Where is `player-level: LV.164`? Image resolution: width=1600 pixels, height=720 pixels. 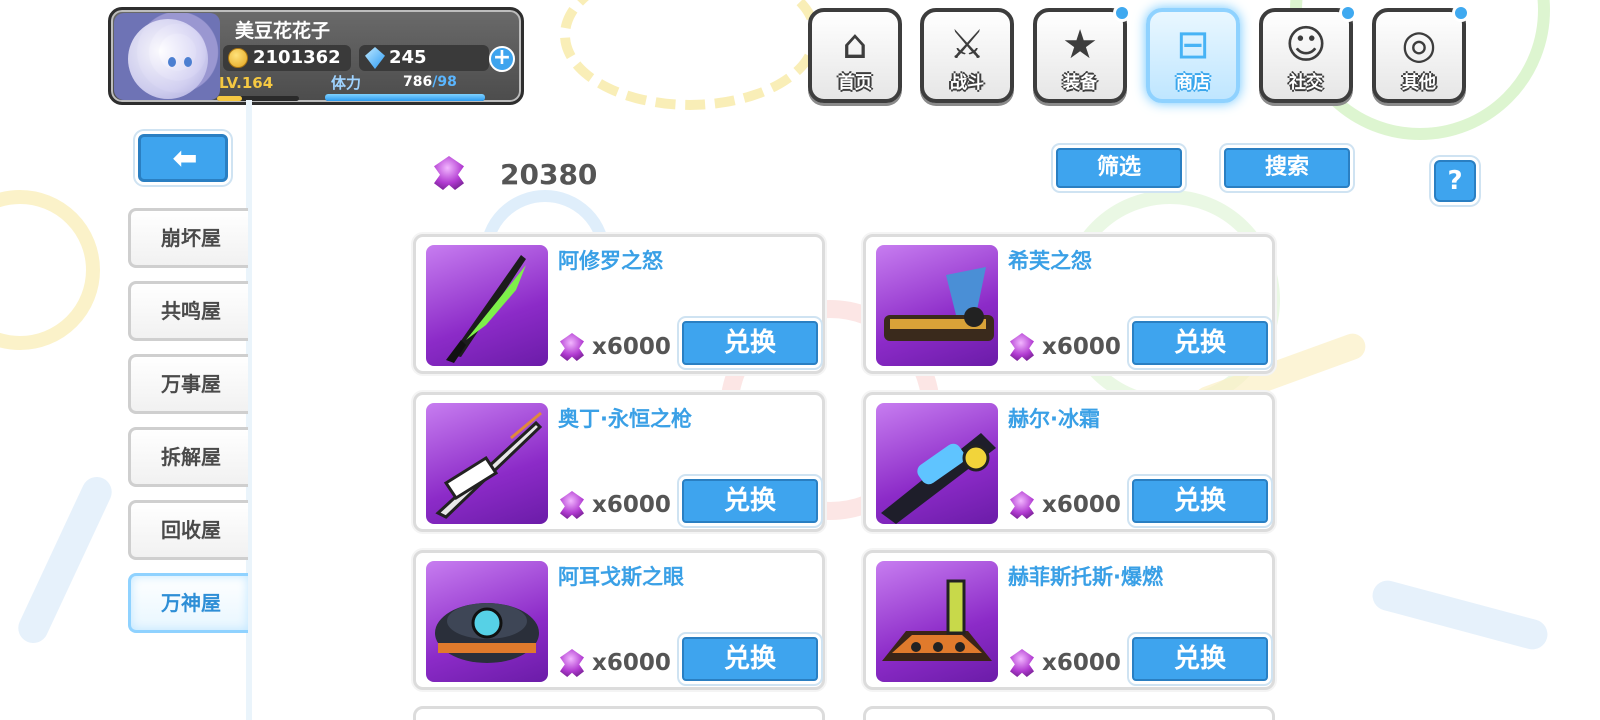 player-level: LV.164 is located at coordinates (246, 83).